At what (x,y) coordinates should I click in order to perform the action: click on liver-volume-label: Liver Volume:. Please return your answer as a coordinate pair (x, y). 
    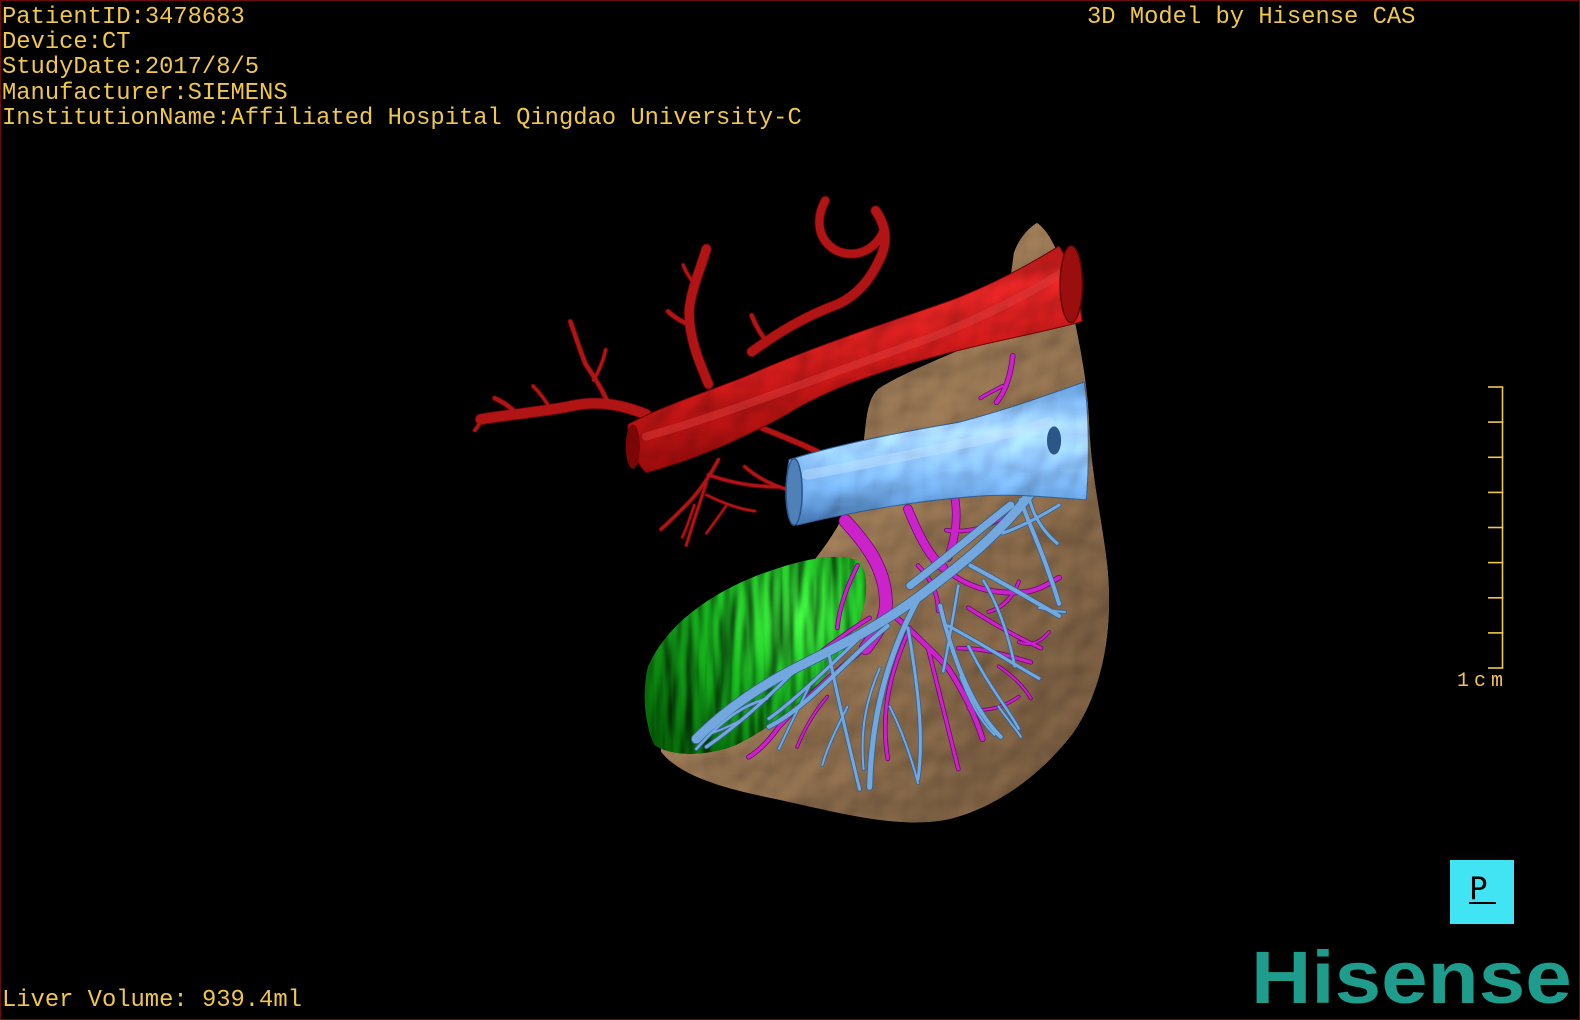
    Looking at the image, I should click on (95, 1000).